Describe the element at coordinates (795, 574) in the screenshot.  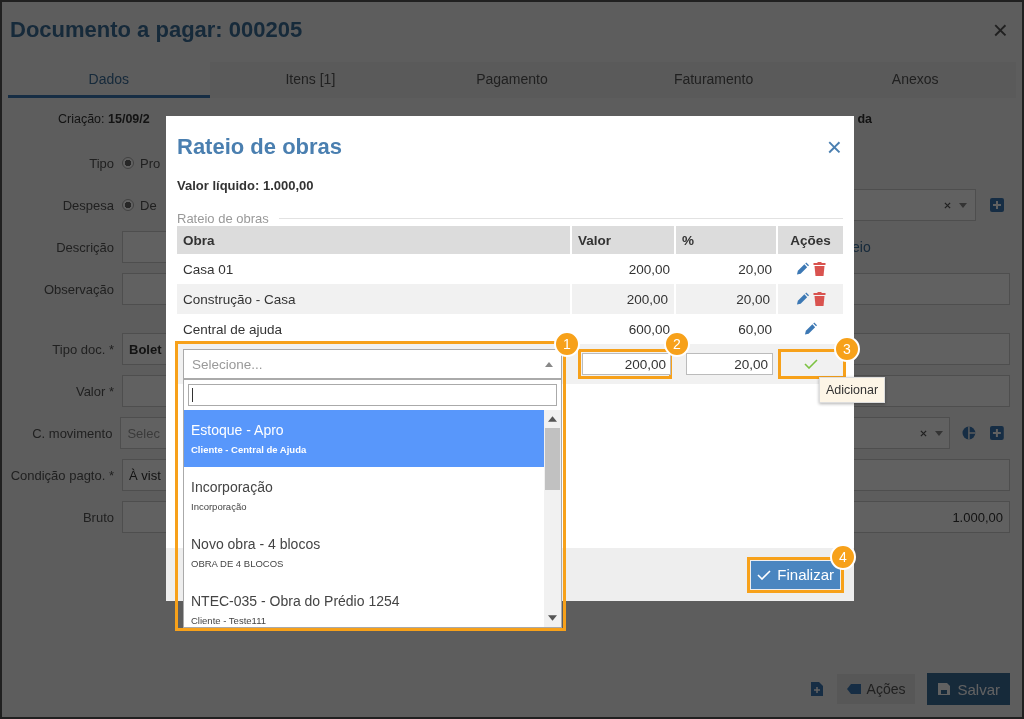
I see `finish-button: Finalizar` at that location.